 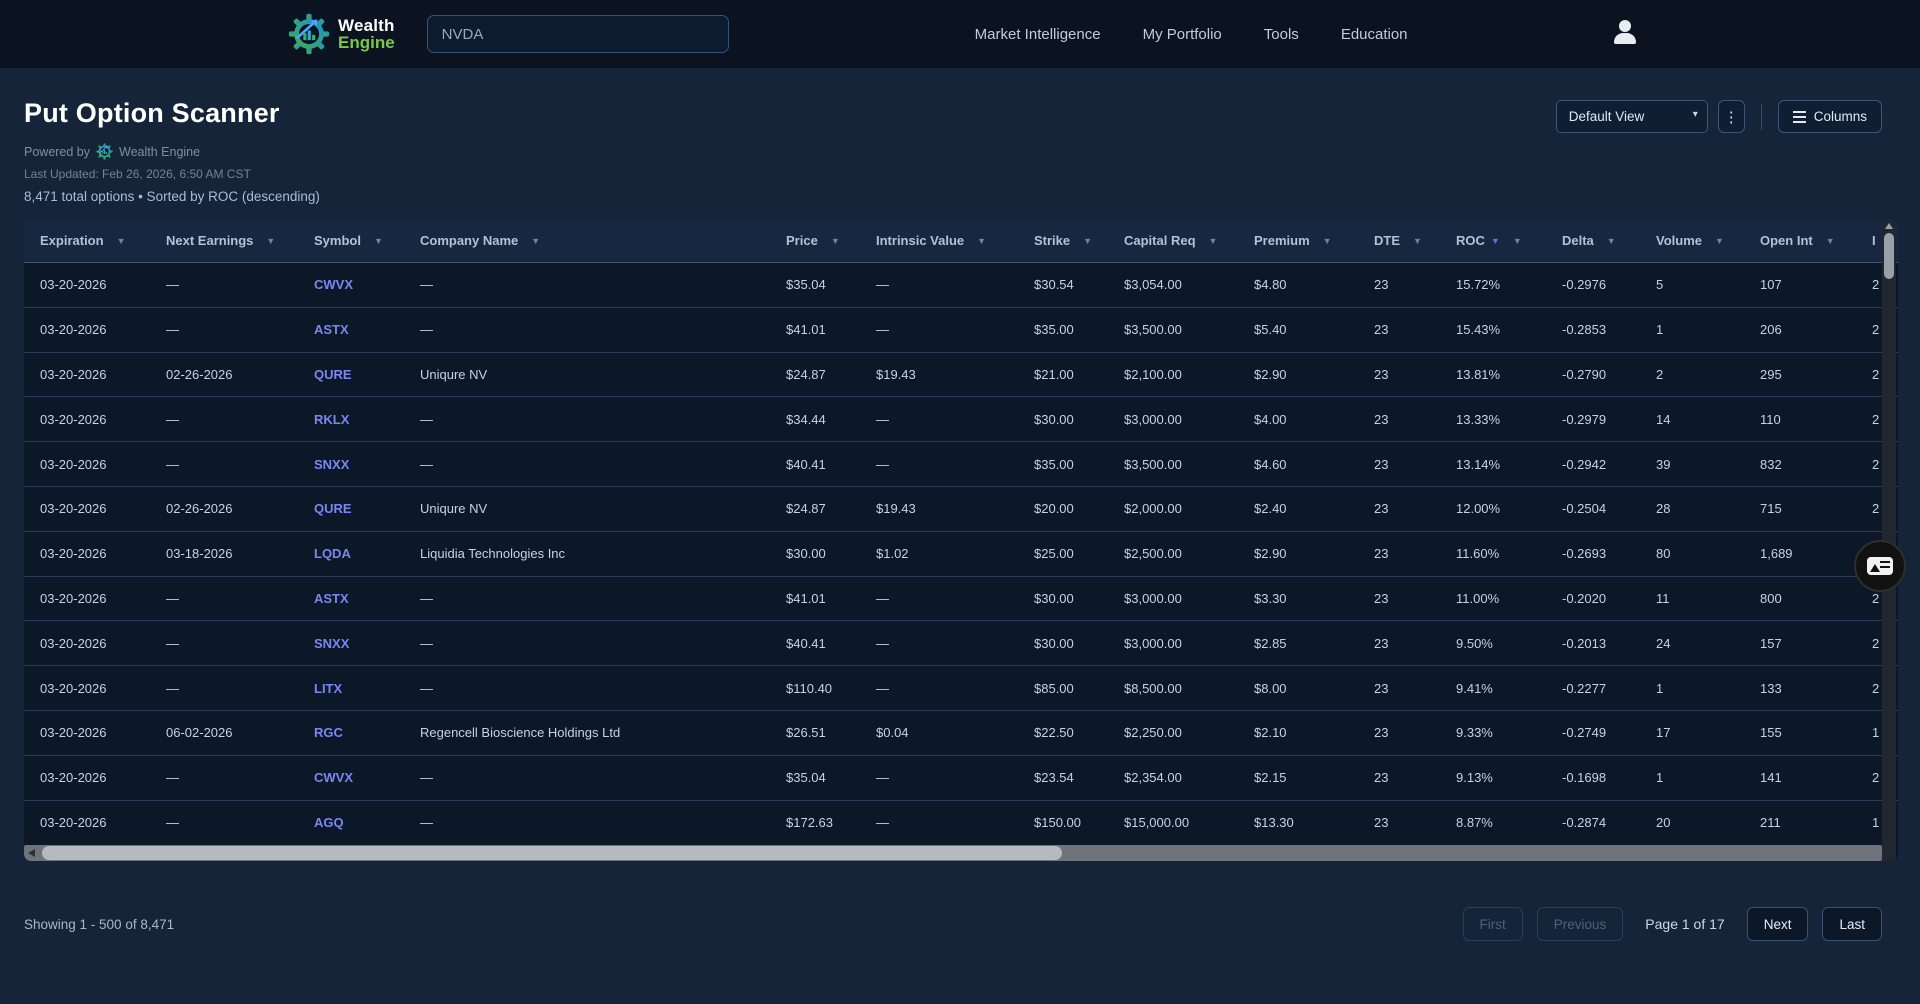 I want to click on column-header-intrinsic-value: Intrinsic Value ▼, so click(x=955, y=240).